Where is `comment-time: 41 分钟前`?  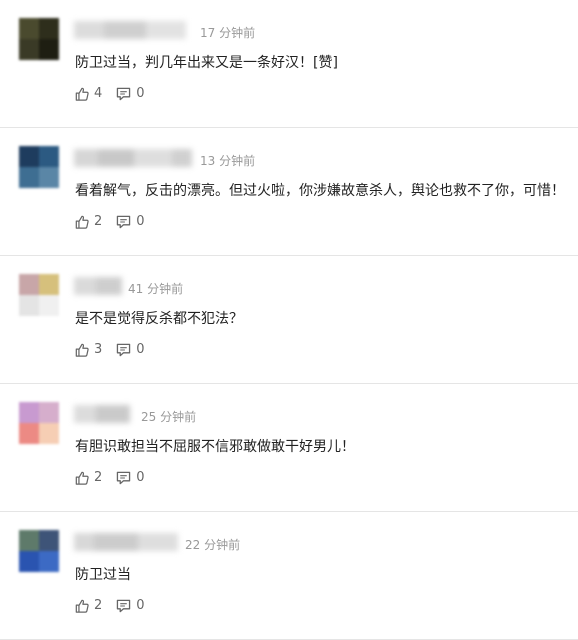 comment-time: 41 分钟前 is located at coordinates (156, 289).